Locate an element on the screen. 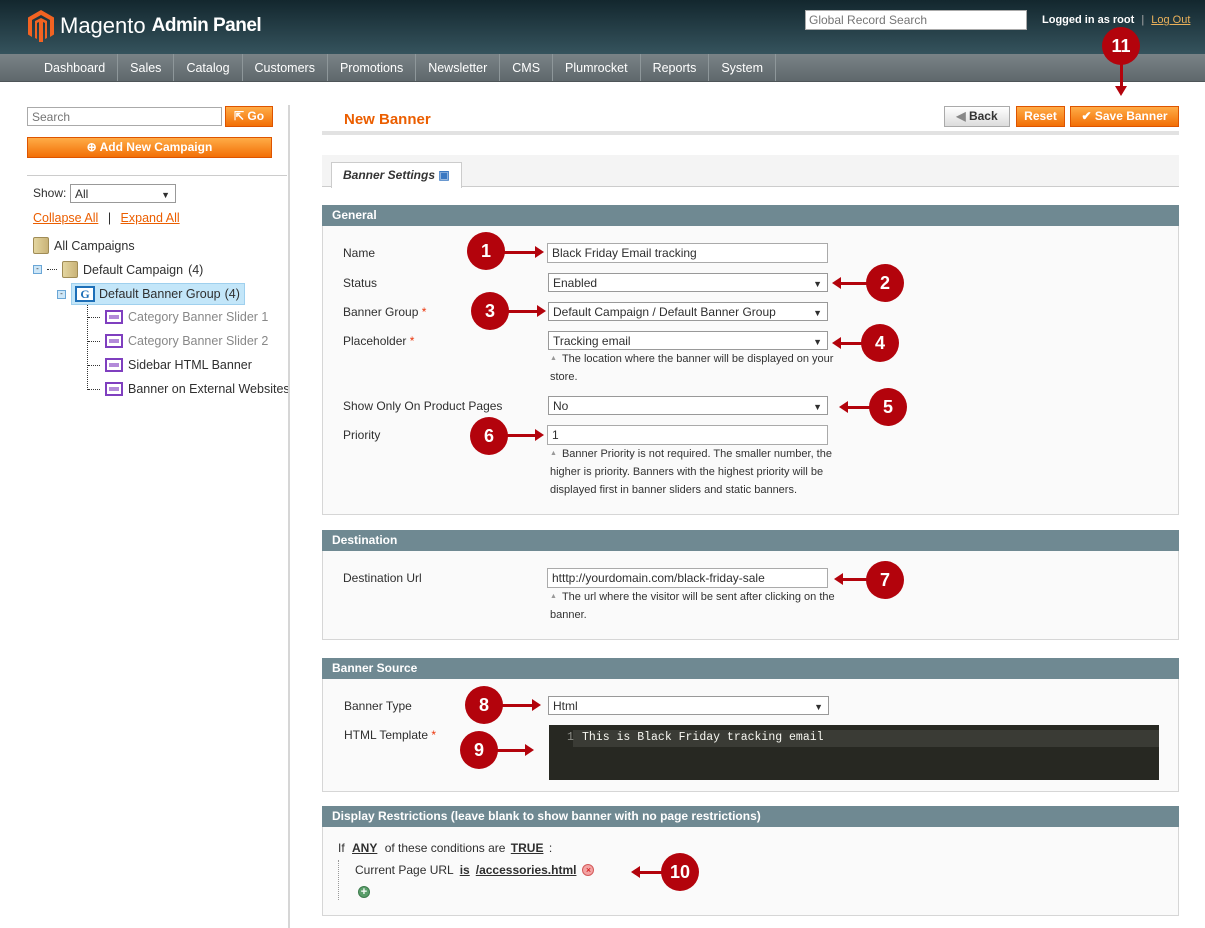 This screenshot has height=928, width=1205. priority-input: 1 is located at coordinates (687, 435).